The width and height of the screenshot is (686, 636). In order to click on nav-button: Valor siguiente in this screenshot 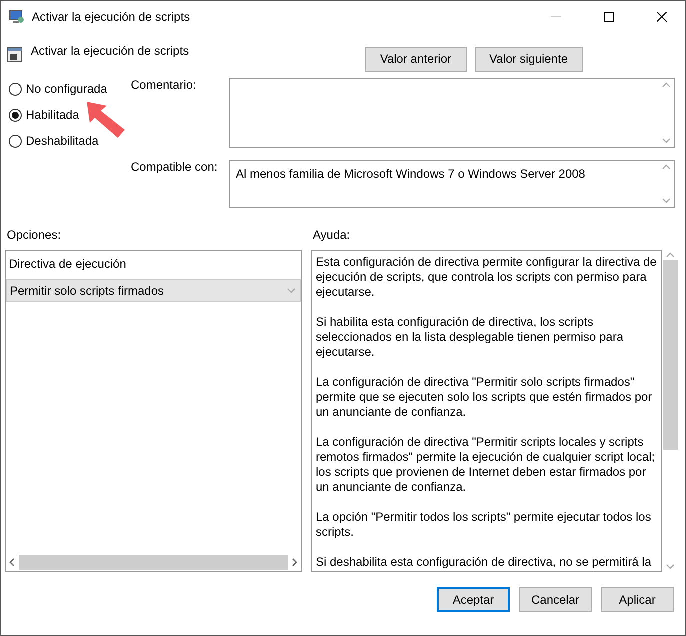, I will do `click(528, 59)`.